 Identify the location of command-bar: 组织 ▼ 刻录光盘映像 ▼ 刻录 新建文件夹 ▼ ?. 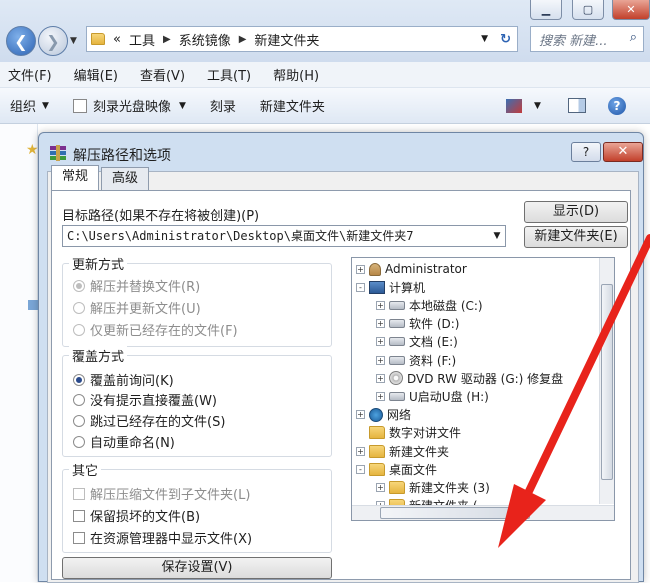
(325, 106).